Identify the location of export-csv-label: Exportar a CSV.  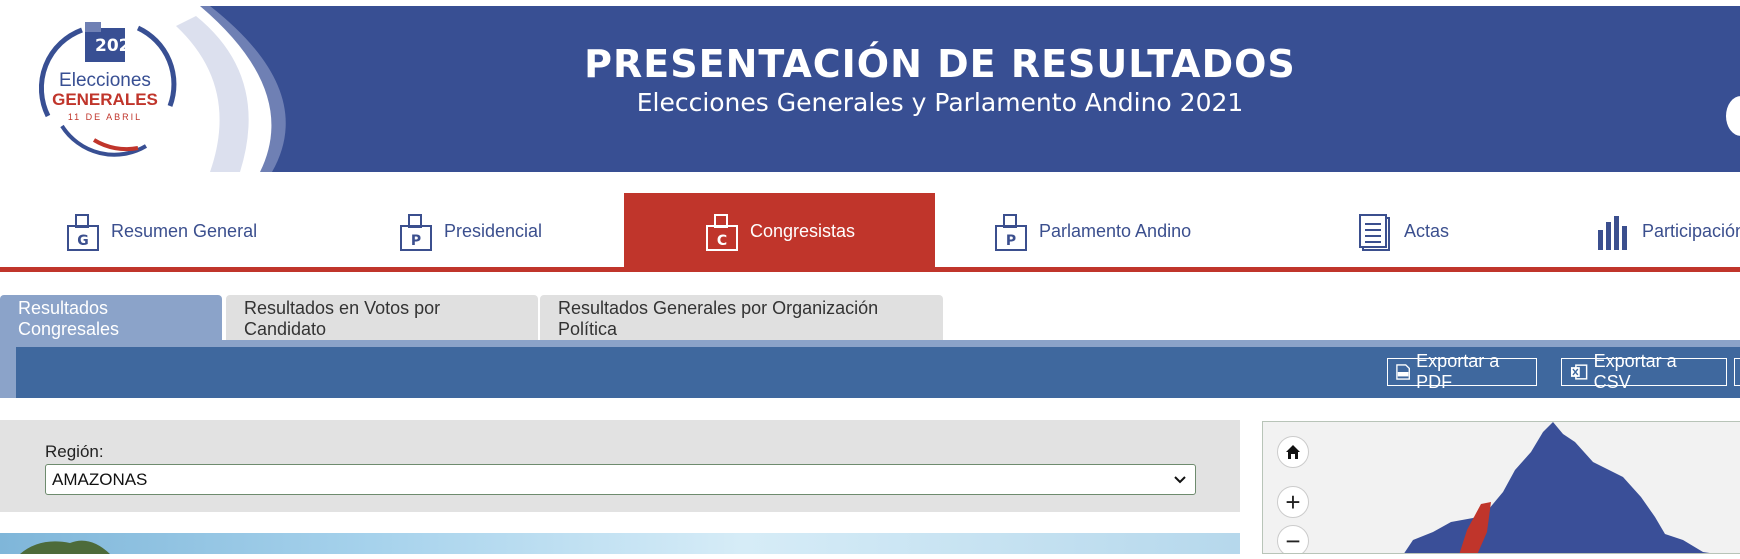
(1635, 371).